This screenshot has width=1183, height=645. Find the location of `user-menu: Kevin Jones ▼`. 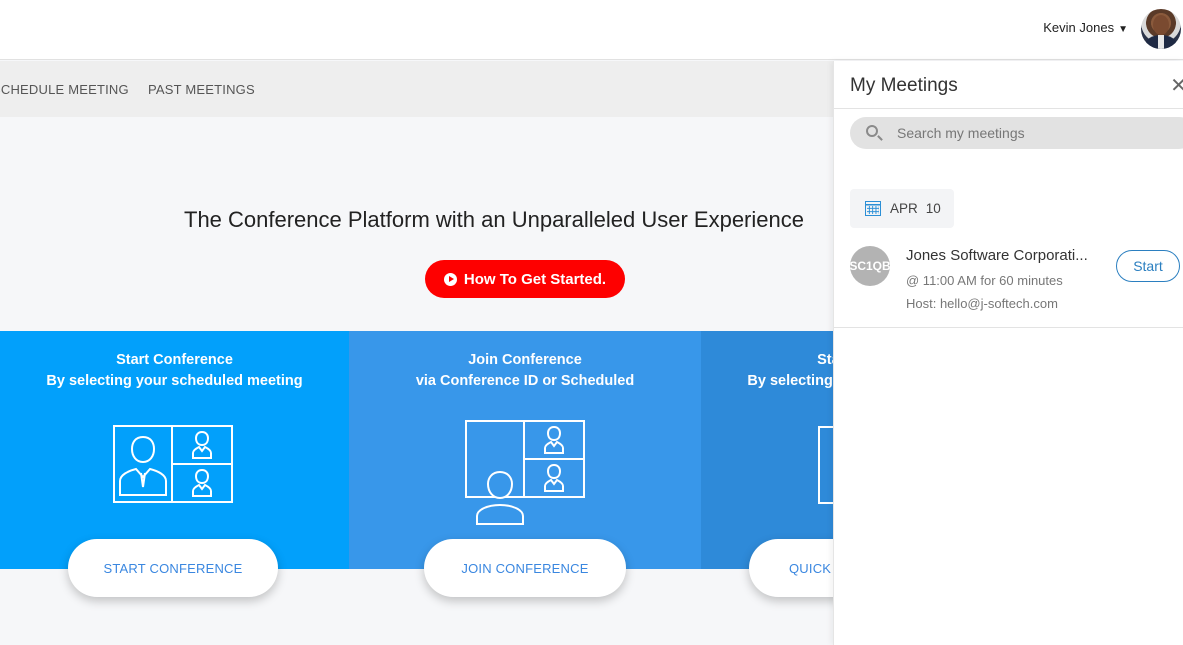

user-menu: Kevin Jones ▼ is located at coordinates (1085, 27).